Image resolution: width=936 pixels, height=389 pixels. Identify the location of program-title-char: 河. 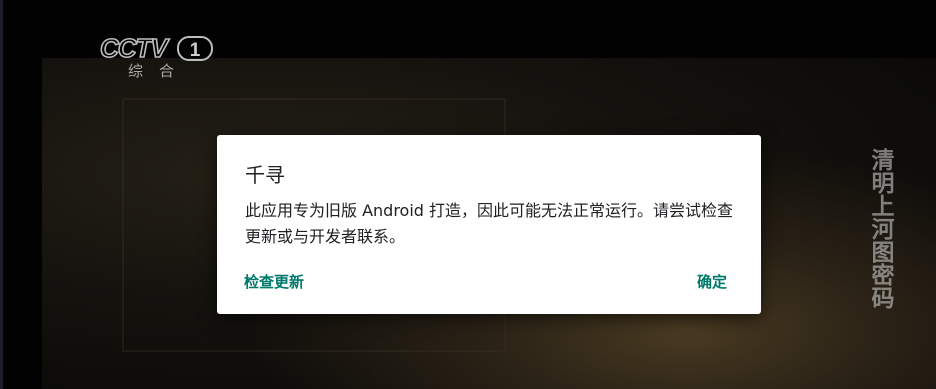
(883, 230).